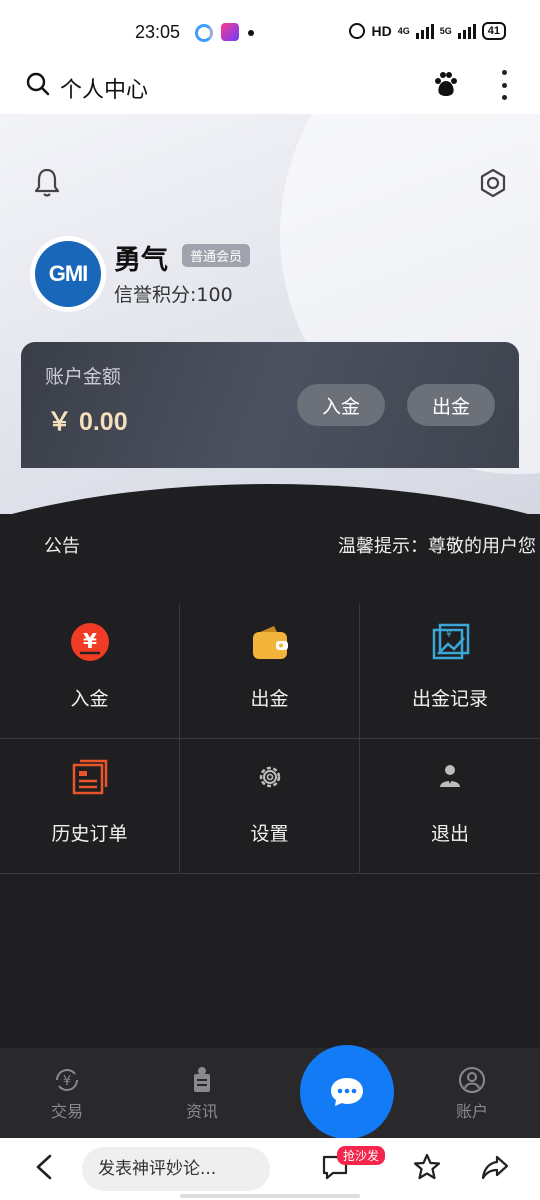  I want to click on menu-item-settings: 设置, so click(270, 806).